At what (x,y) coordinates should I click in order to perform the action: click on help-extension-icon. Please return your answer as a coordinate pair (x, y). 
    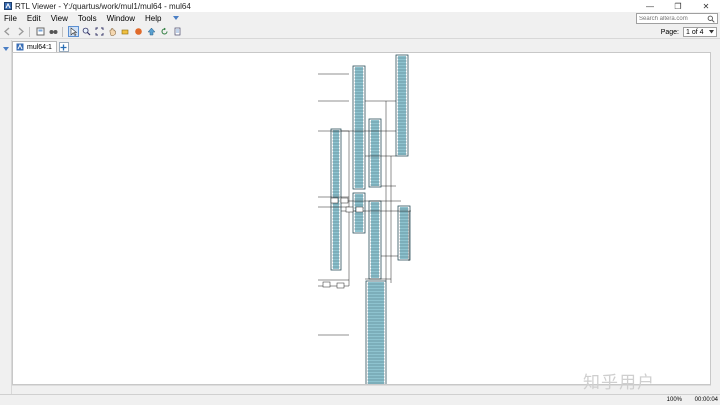
    Looking at the image, I should click on (176, 18).